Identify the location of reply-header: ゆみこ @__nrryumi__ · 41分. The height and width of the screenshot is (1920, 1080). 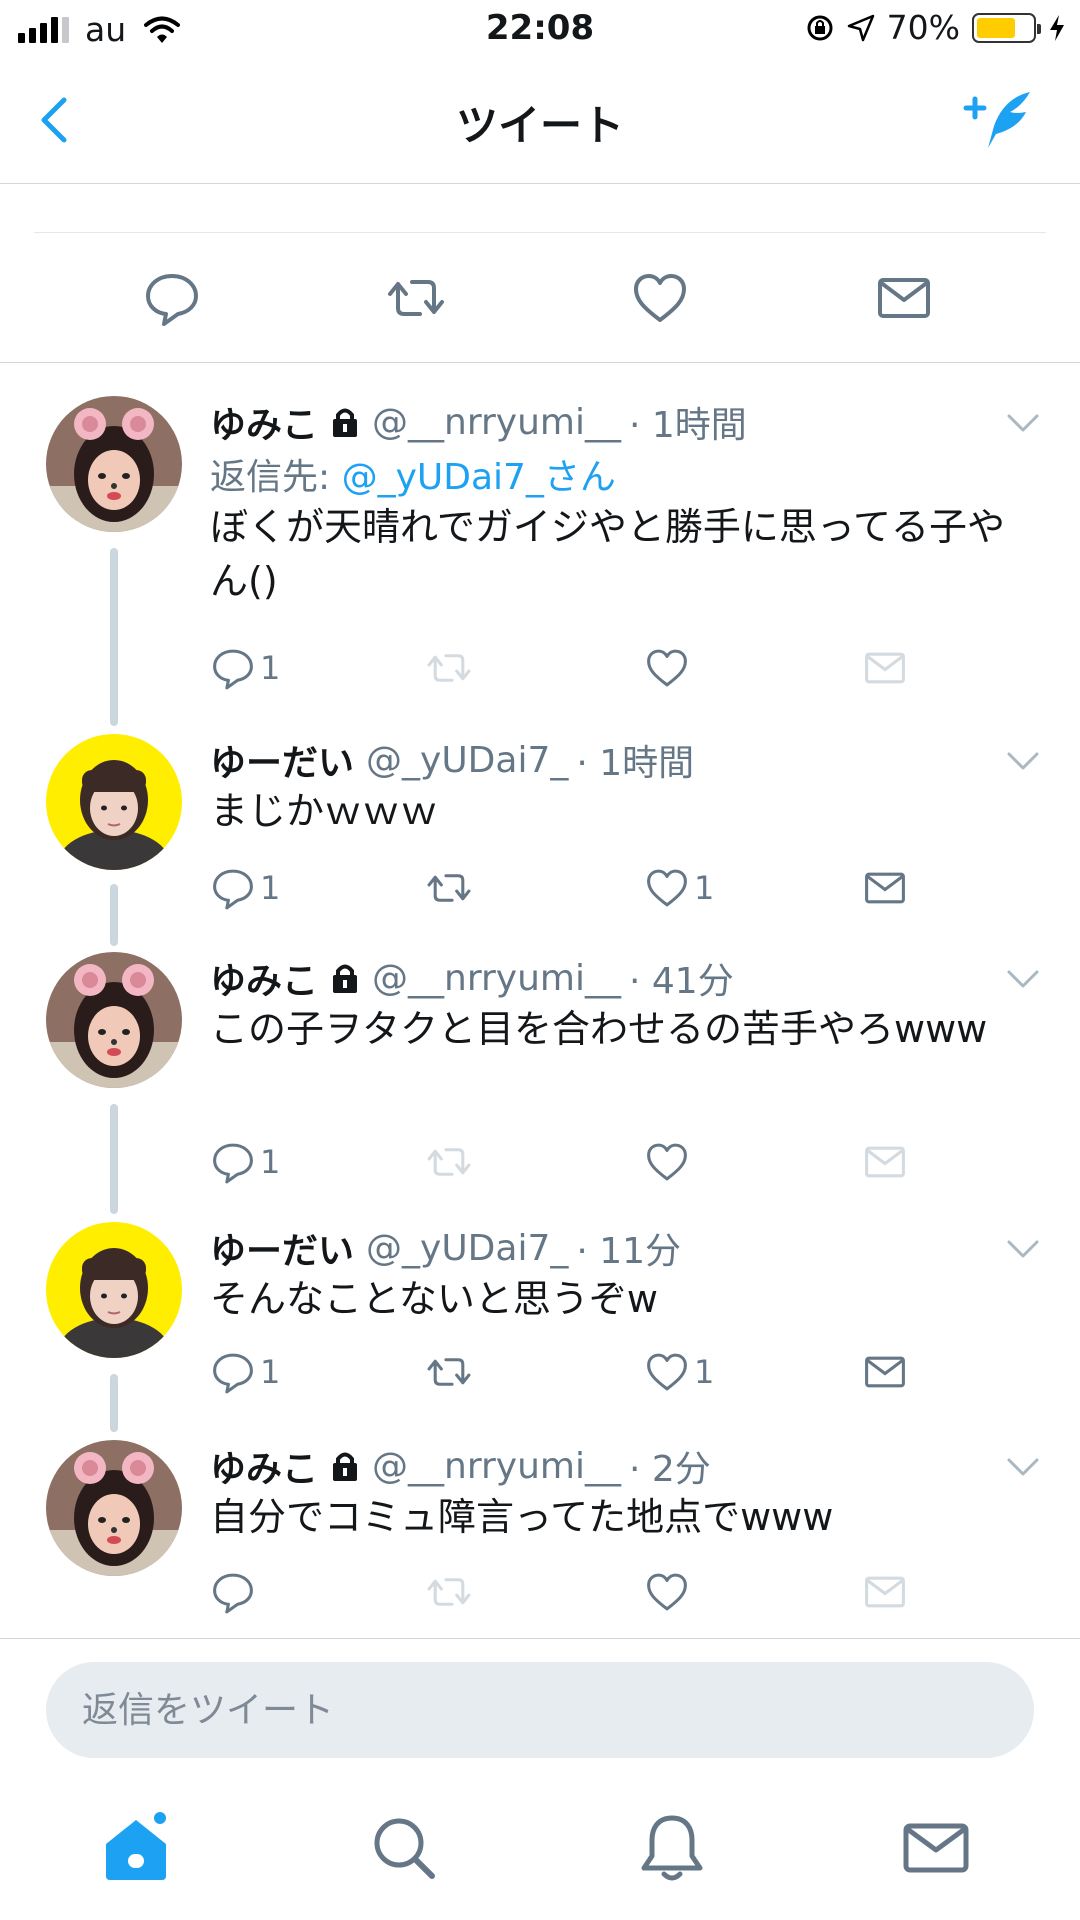
(472, 978).